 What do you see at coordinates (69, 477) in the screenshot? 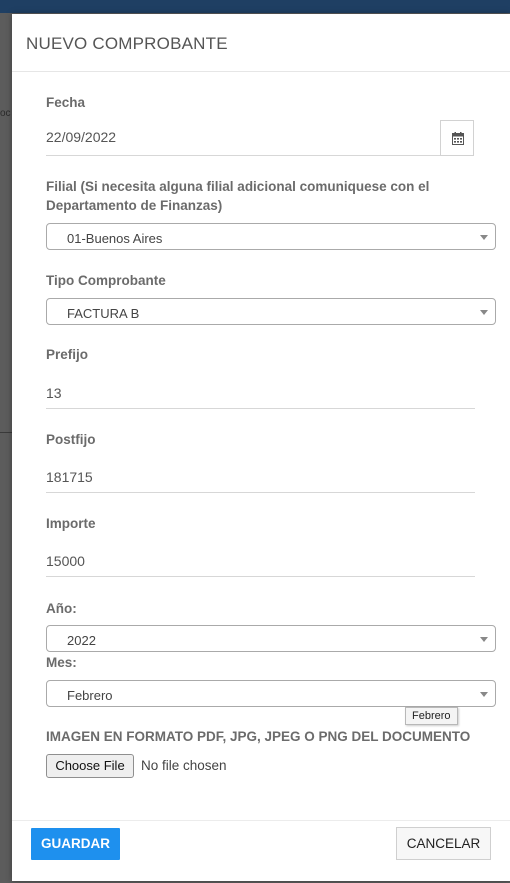
I see `postfijo-value: 181715` at bounding box center [69, 477].